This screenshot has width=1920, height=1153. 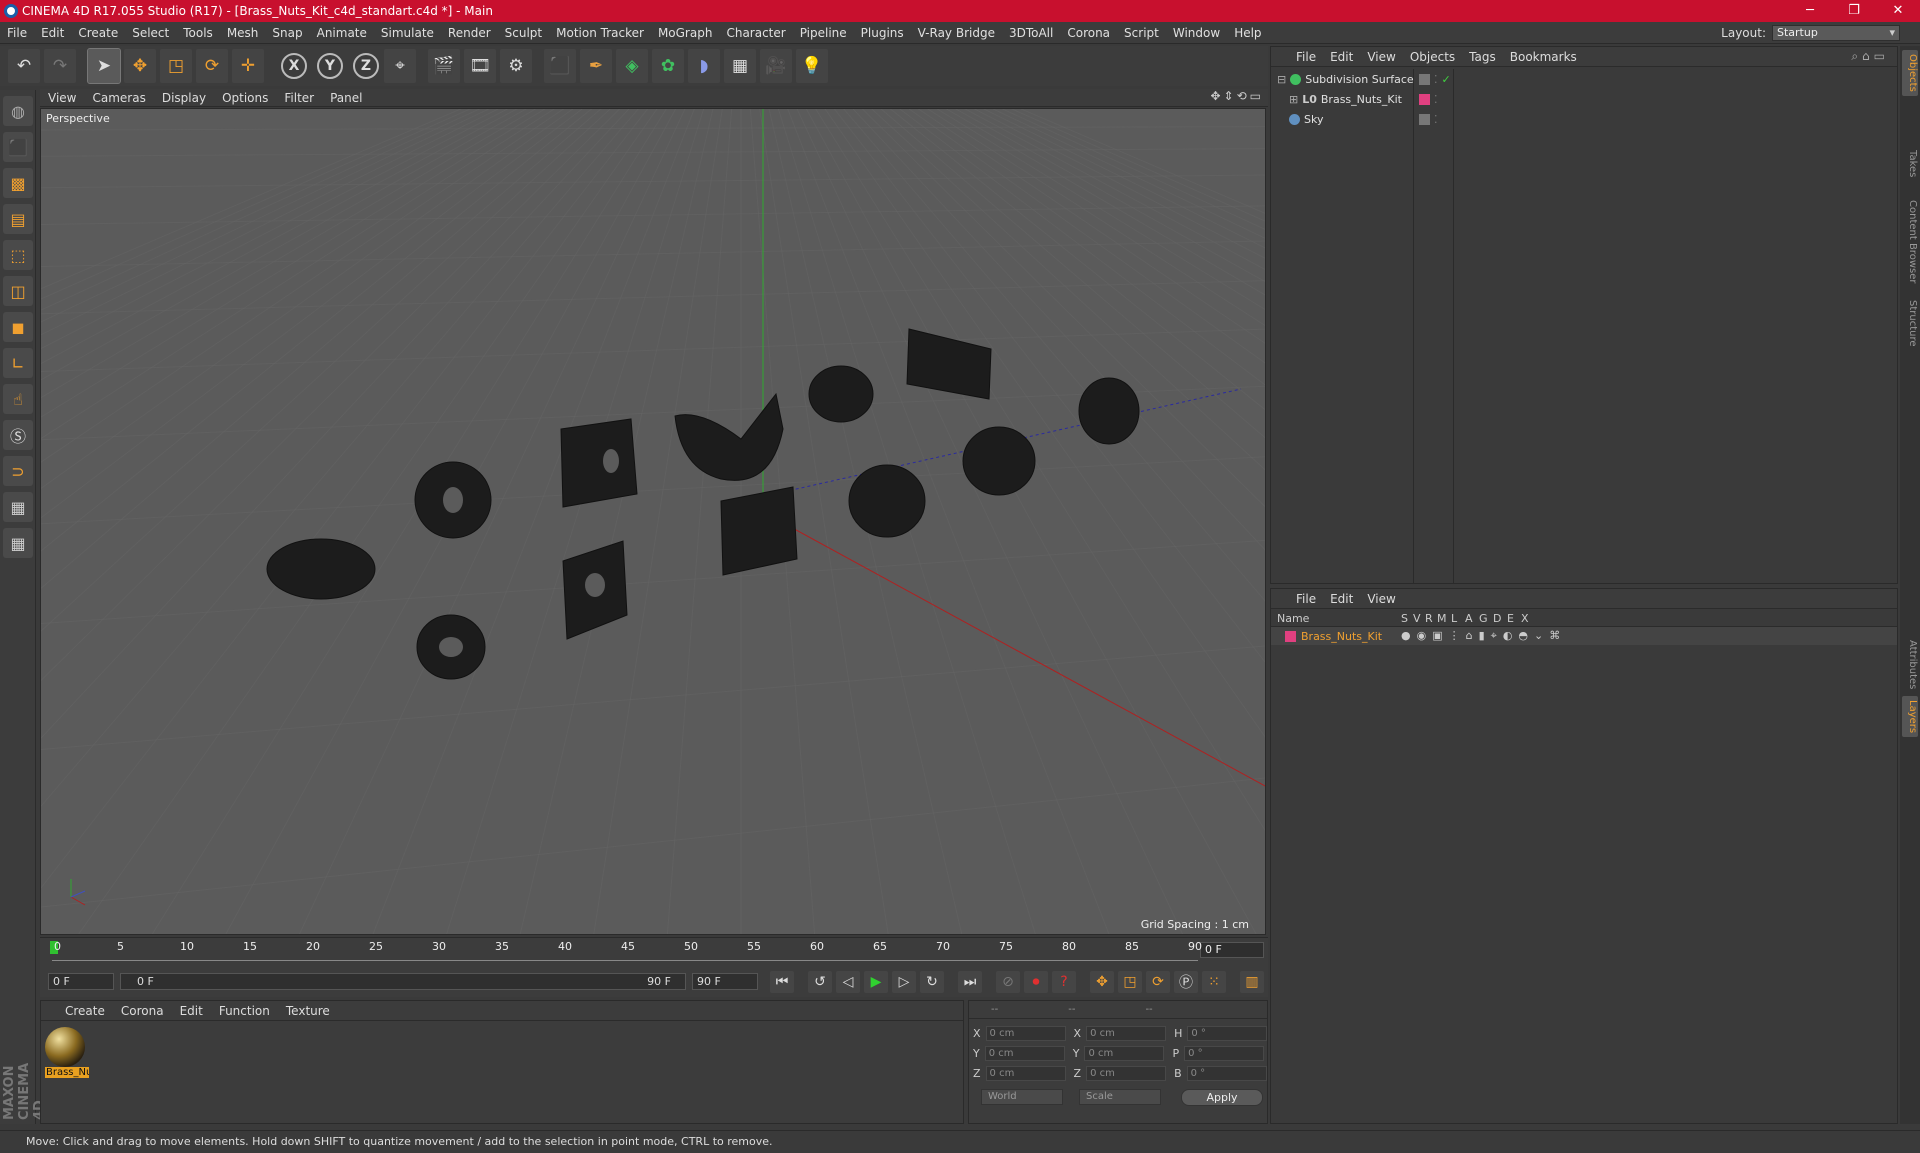 What do you see at coordinates (970, 982) in the screenshot?
I see `go-to-end-icon: ⏭` at bounding box center [970, 982].